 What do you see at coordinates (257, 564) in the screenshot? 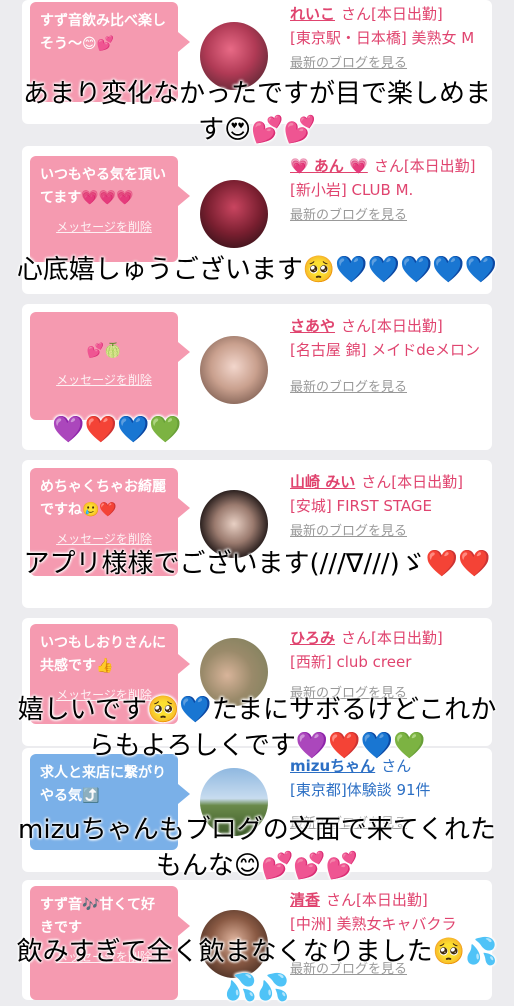
I see `overlay-caption: アプリ様様でございます(///∇///)ゞ❤️❤️` at bounding box center [257, 564].